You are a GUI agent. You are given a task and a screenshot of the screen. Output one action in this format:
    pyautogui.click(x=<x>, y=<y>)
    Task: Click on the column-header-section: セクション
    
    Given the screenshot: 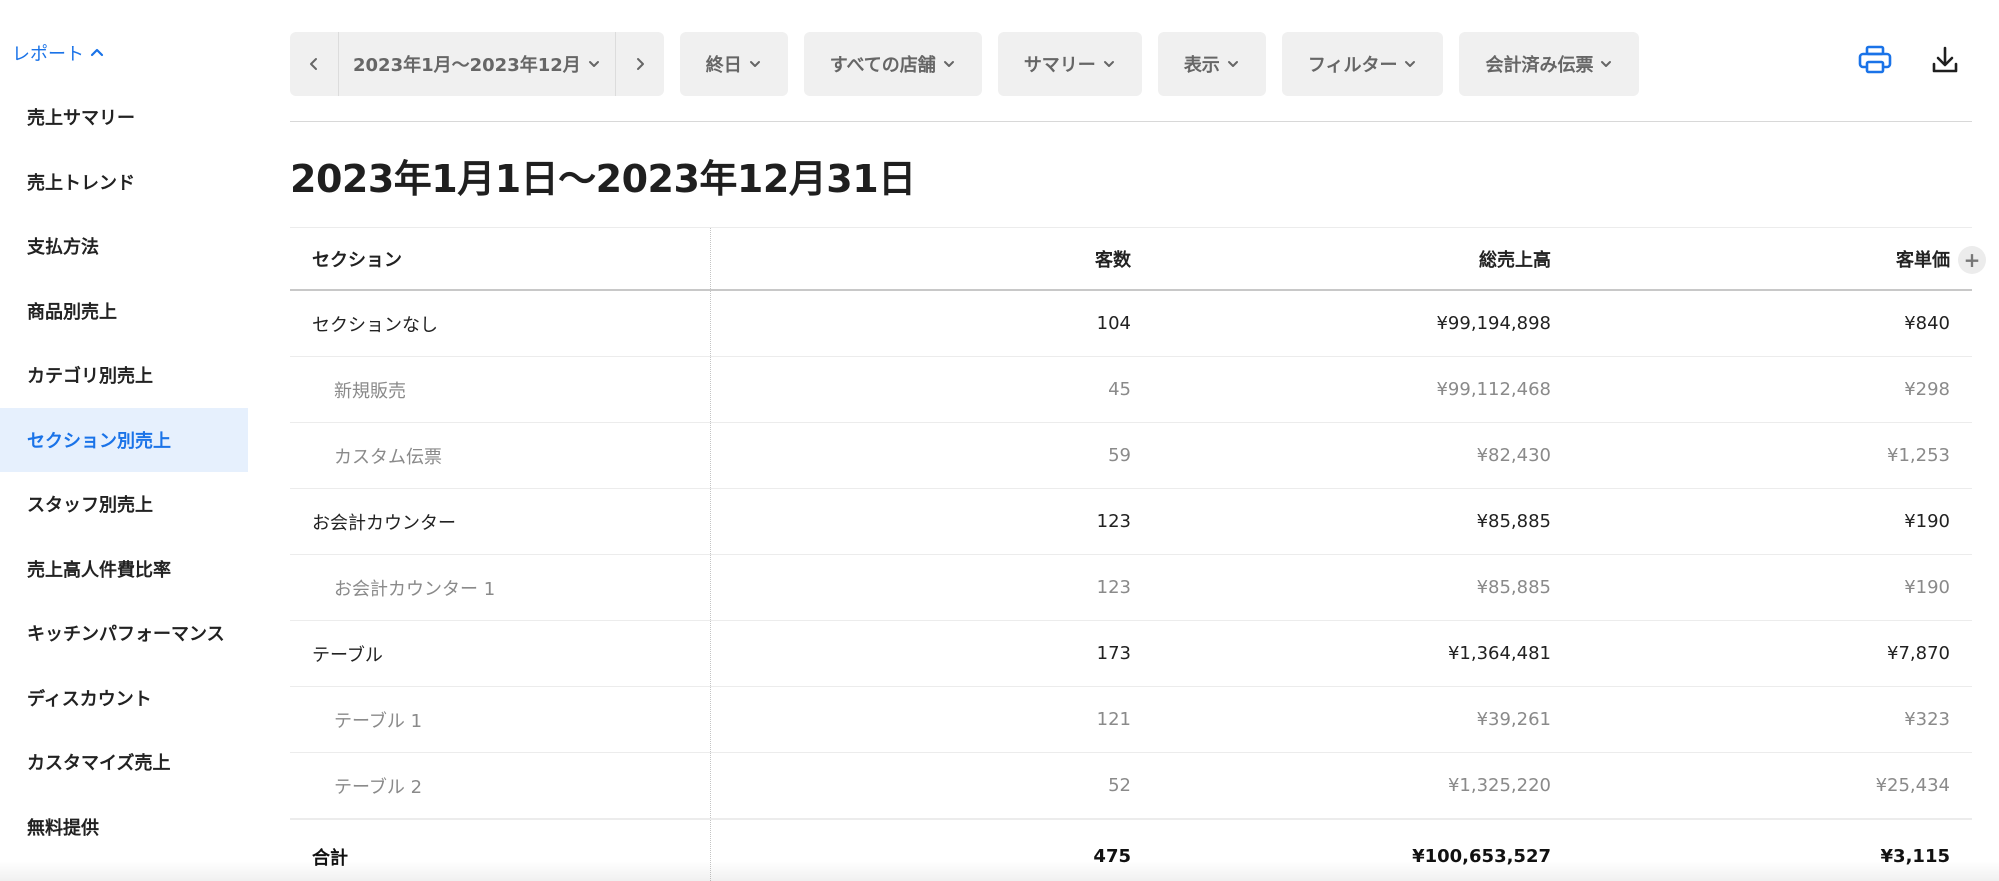 What is the action you would take?
    pyautogui.click(x=500, y=258)
    